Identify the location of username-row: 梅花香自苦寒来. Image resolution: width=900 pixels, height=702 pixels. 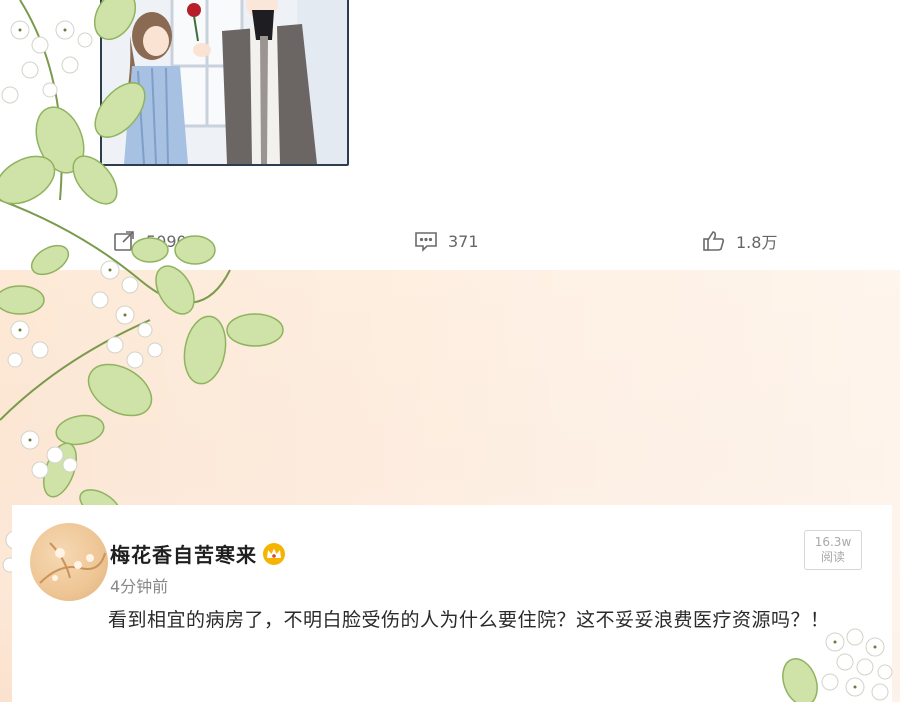
(197, 553).